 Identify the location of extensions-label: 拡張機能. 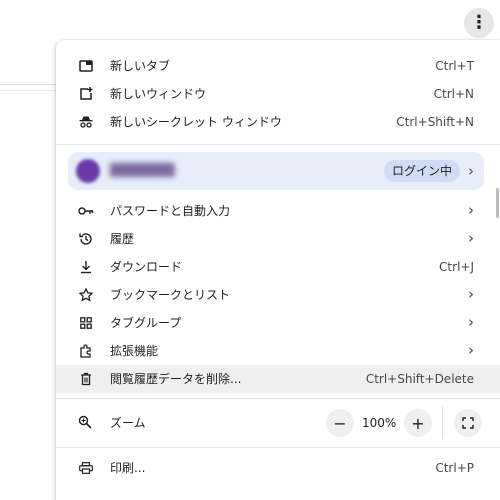
(134, 351).